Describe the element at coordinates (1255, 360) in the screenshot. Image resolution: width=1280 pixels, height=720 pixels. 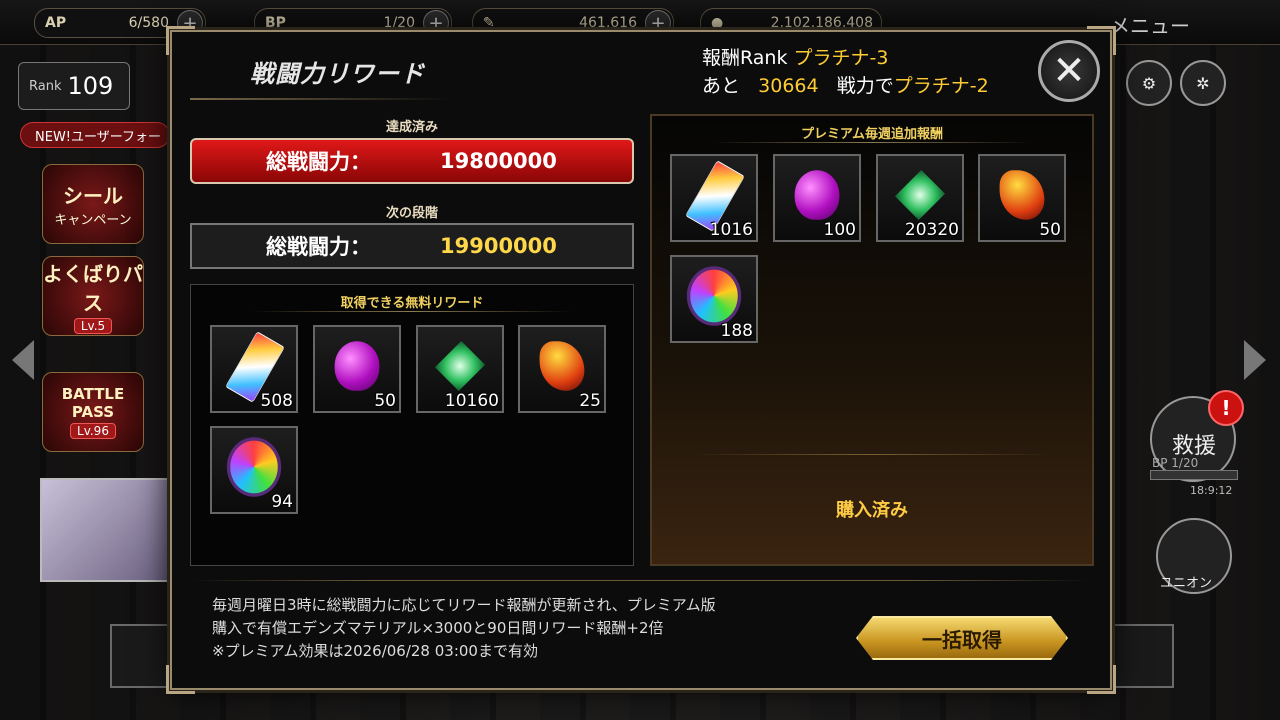
I see `scroll-right-arrow-icon` at that location.